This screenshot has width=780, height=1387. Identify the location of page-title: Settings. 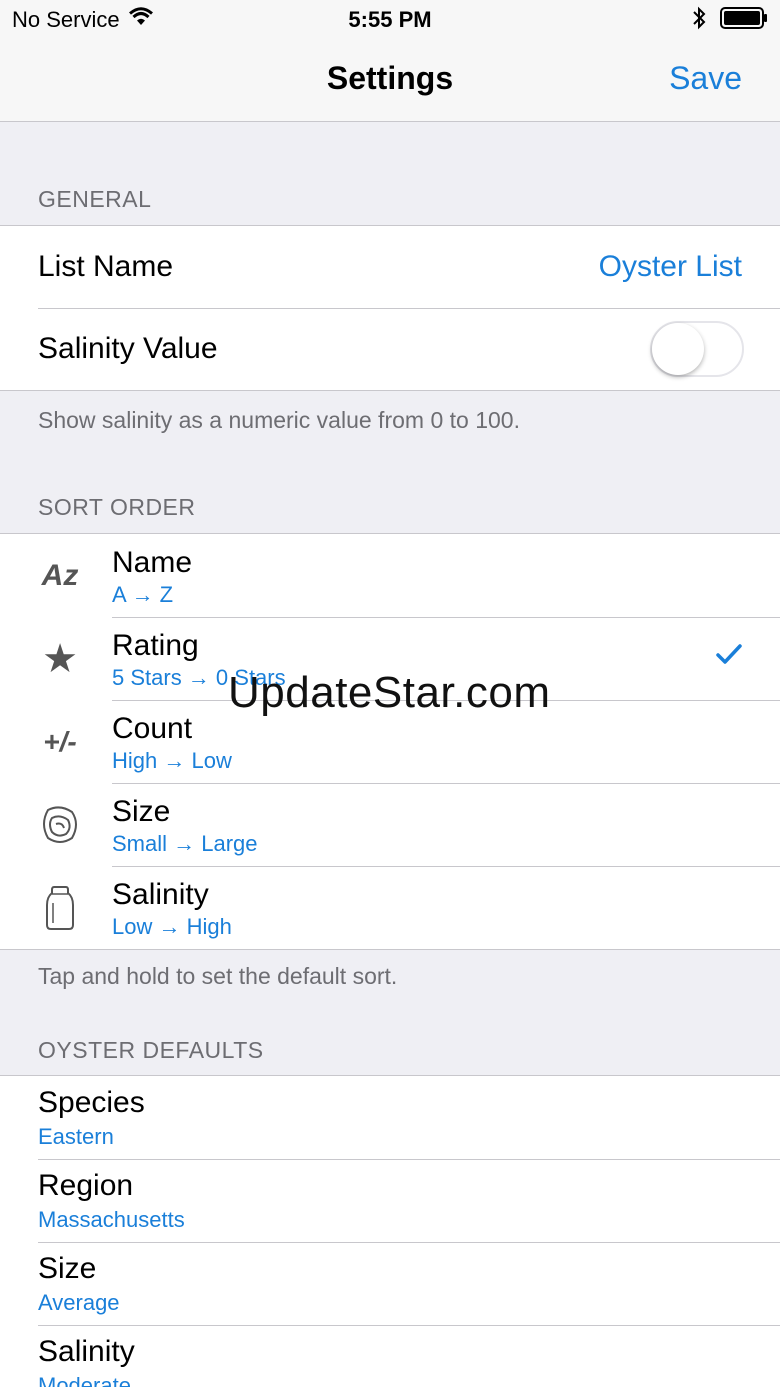
(390, 78).